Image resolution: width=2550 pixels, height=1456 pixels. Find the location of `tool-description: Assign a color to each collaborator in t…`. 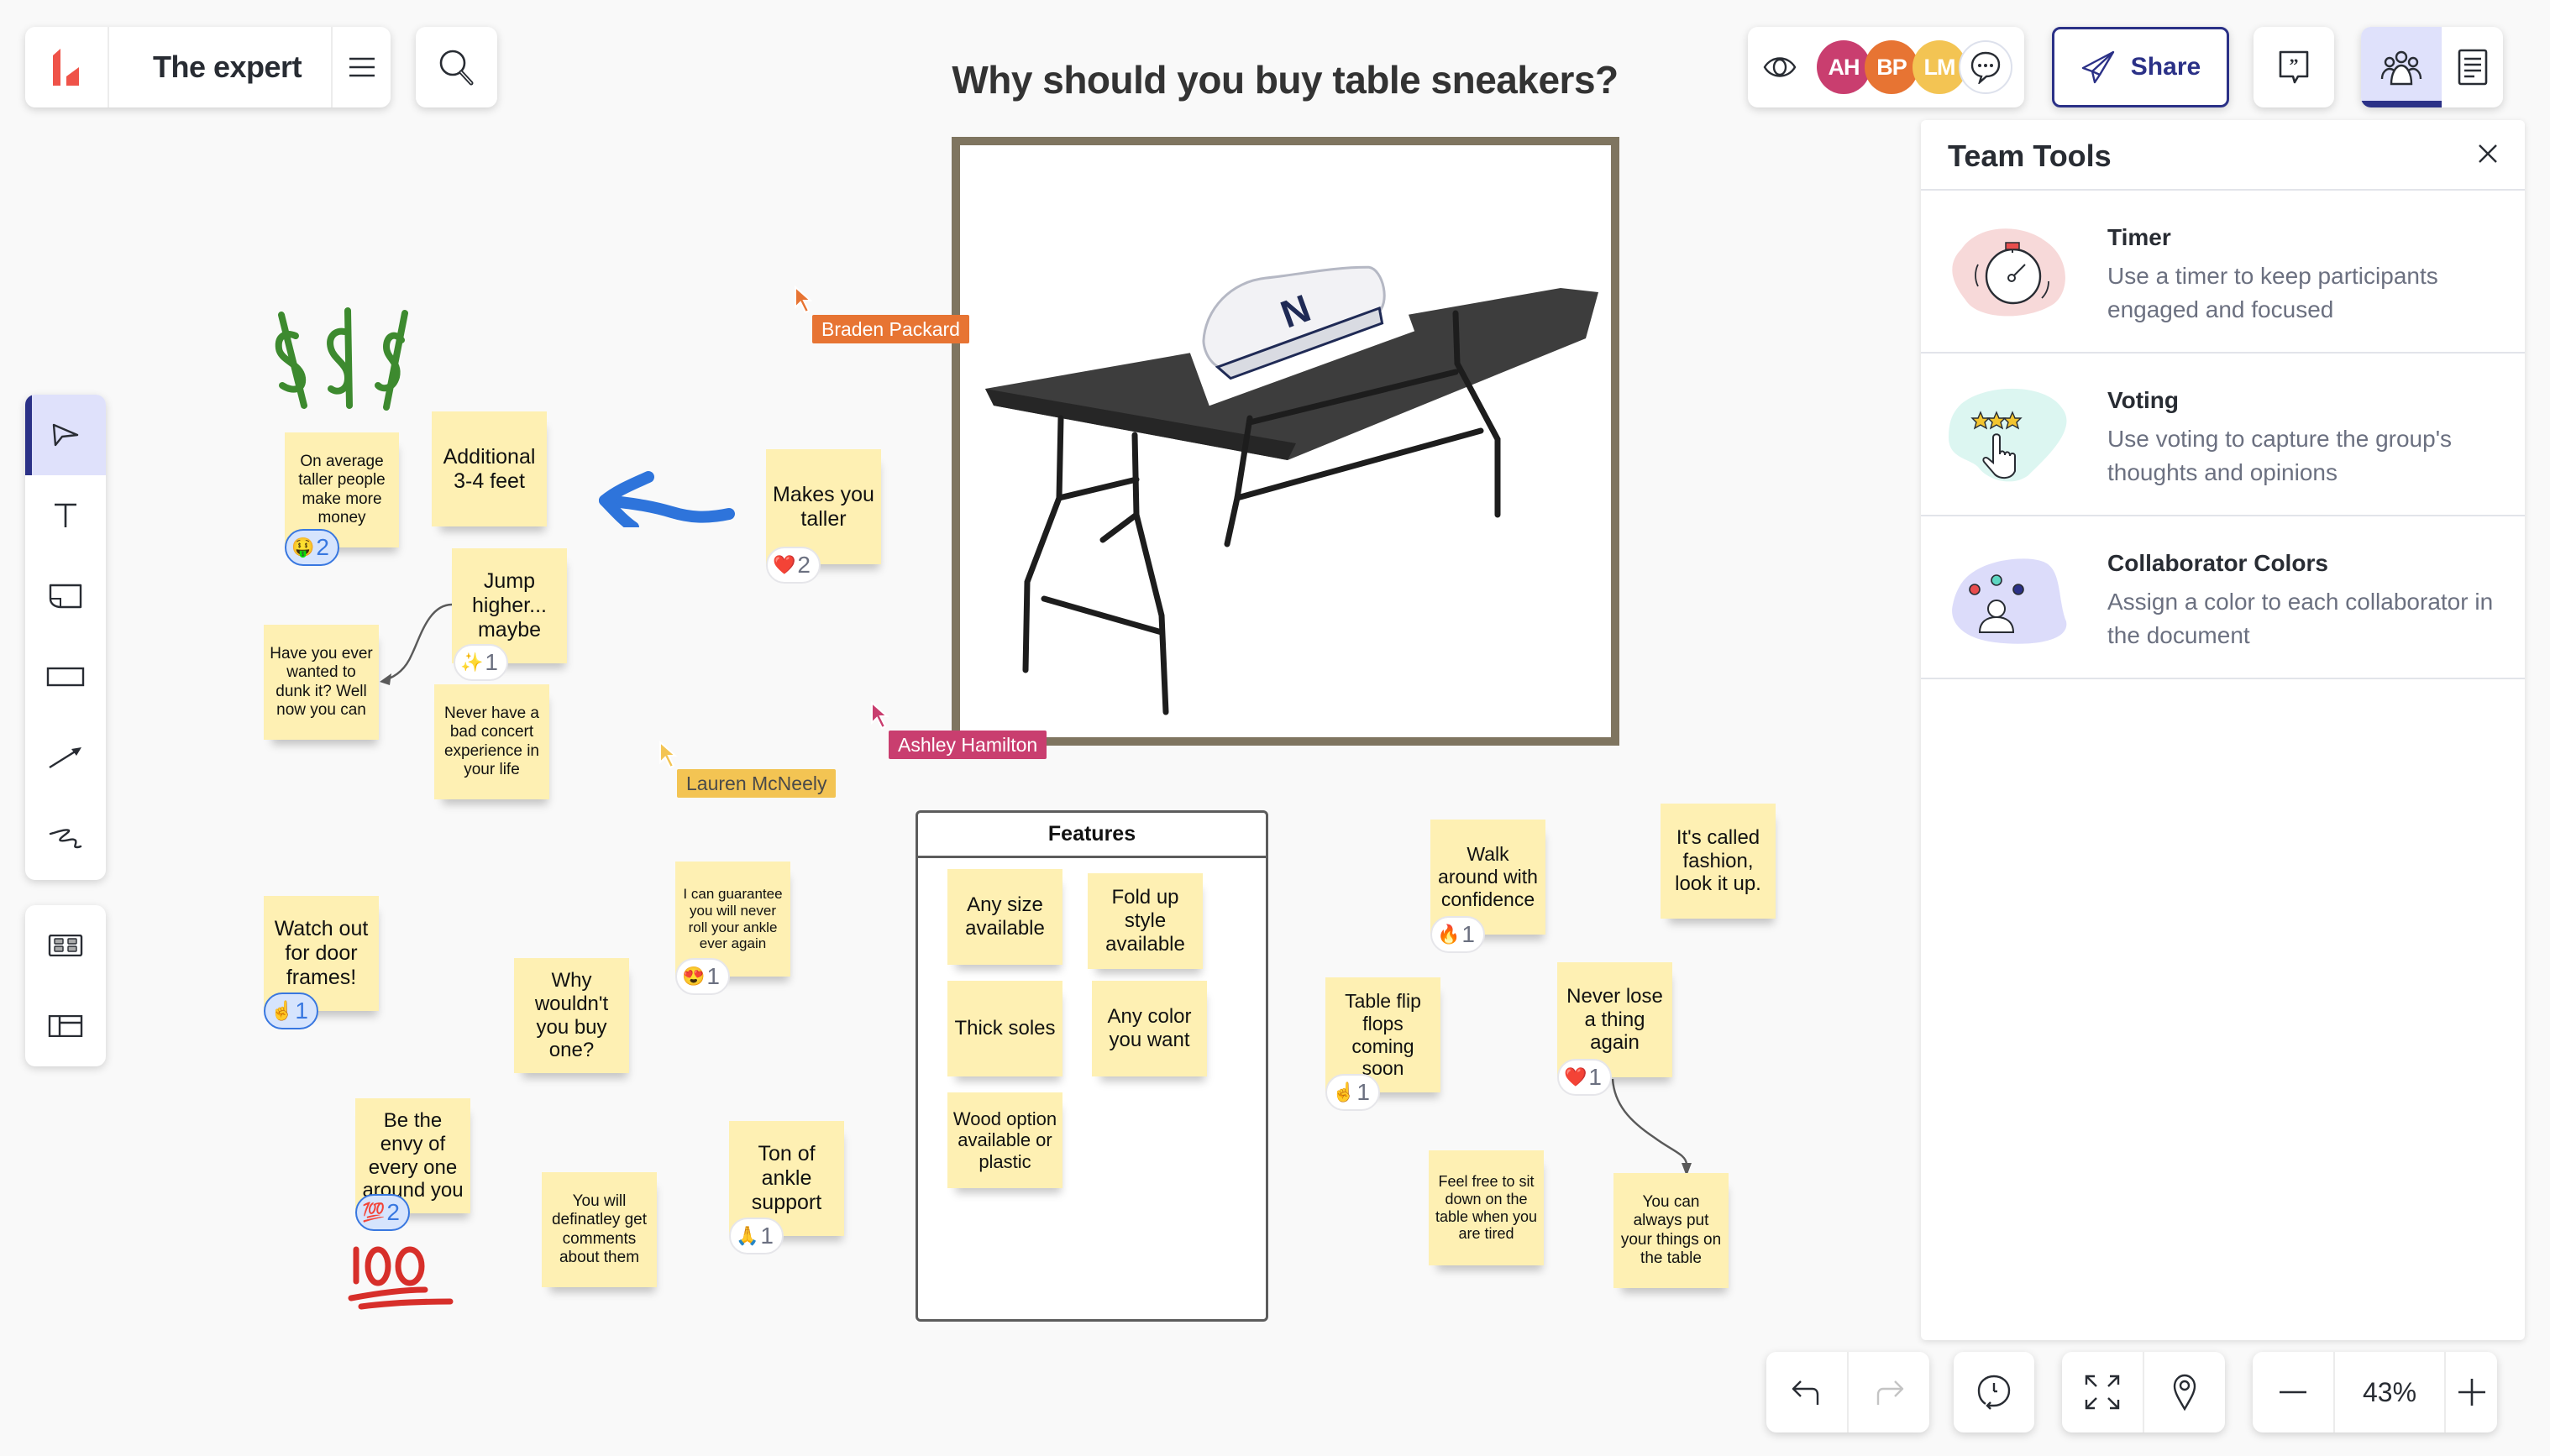

tool-description: Assign a color to each collaborator in t… is located at coordinates (2300, 618).